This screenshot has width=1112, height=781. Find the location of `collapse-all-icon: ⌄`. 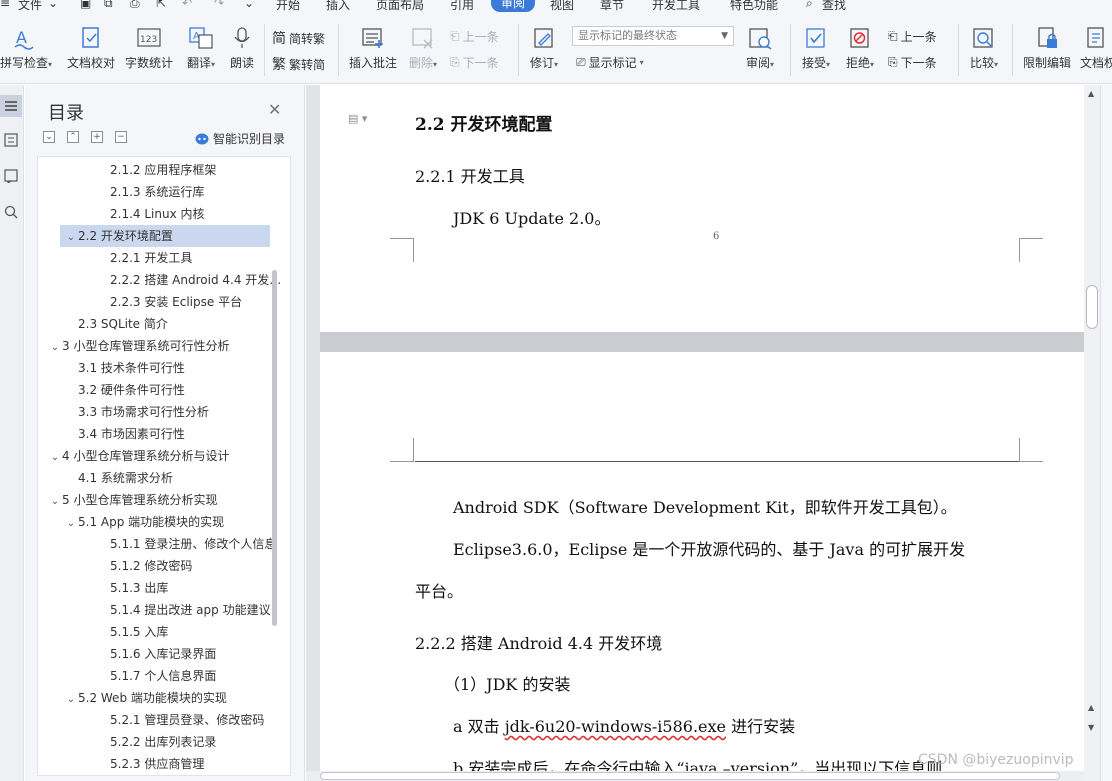

collapse-all-icon: ⌄ is located at coordinates (49, 137).